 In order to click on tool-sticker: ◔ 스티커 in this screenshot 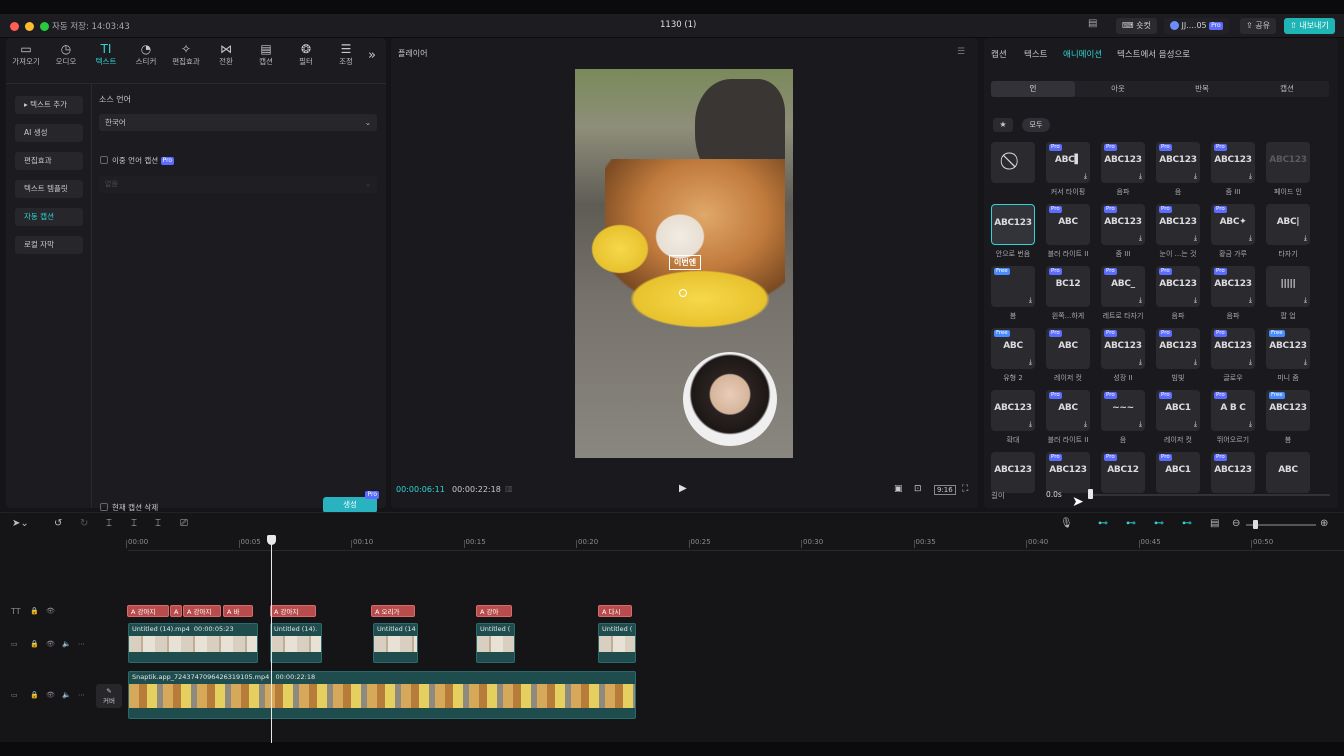, I will do `click(146, 54)`.